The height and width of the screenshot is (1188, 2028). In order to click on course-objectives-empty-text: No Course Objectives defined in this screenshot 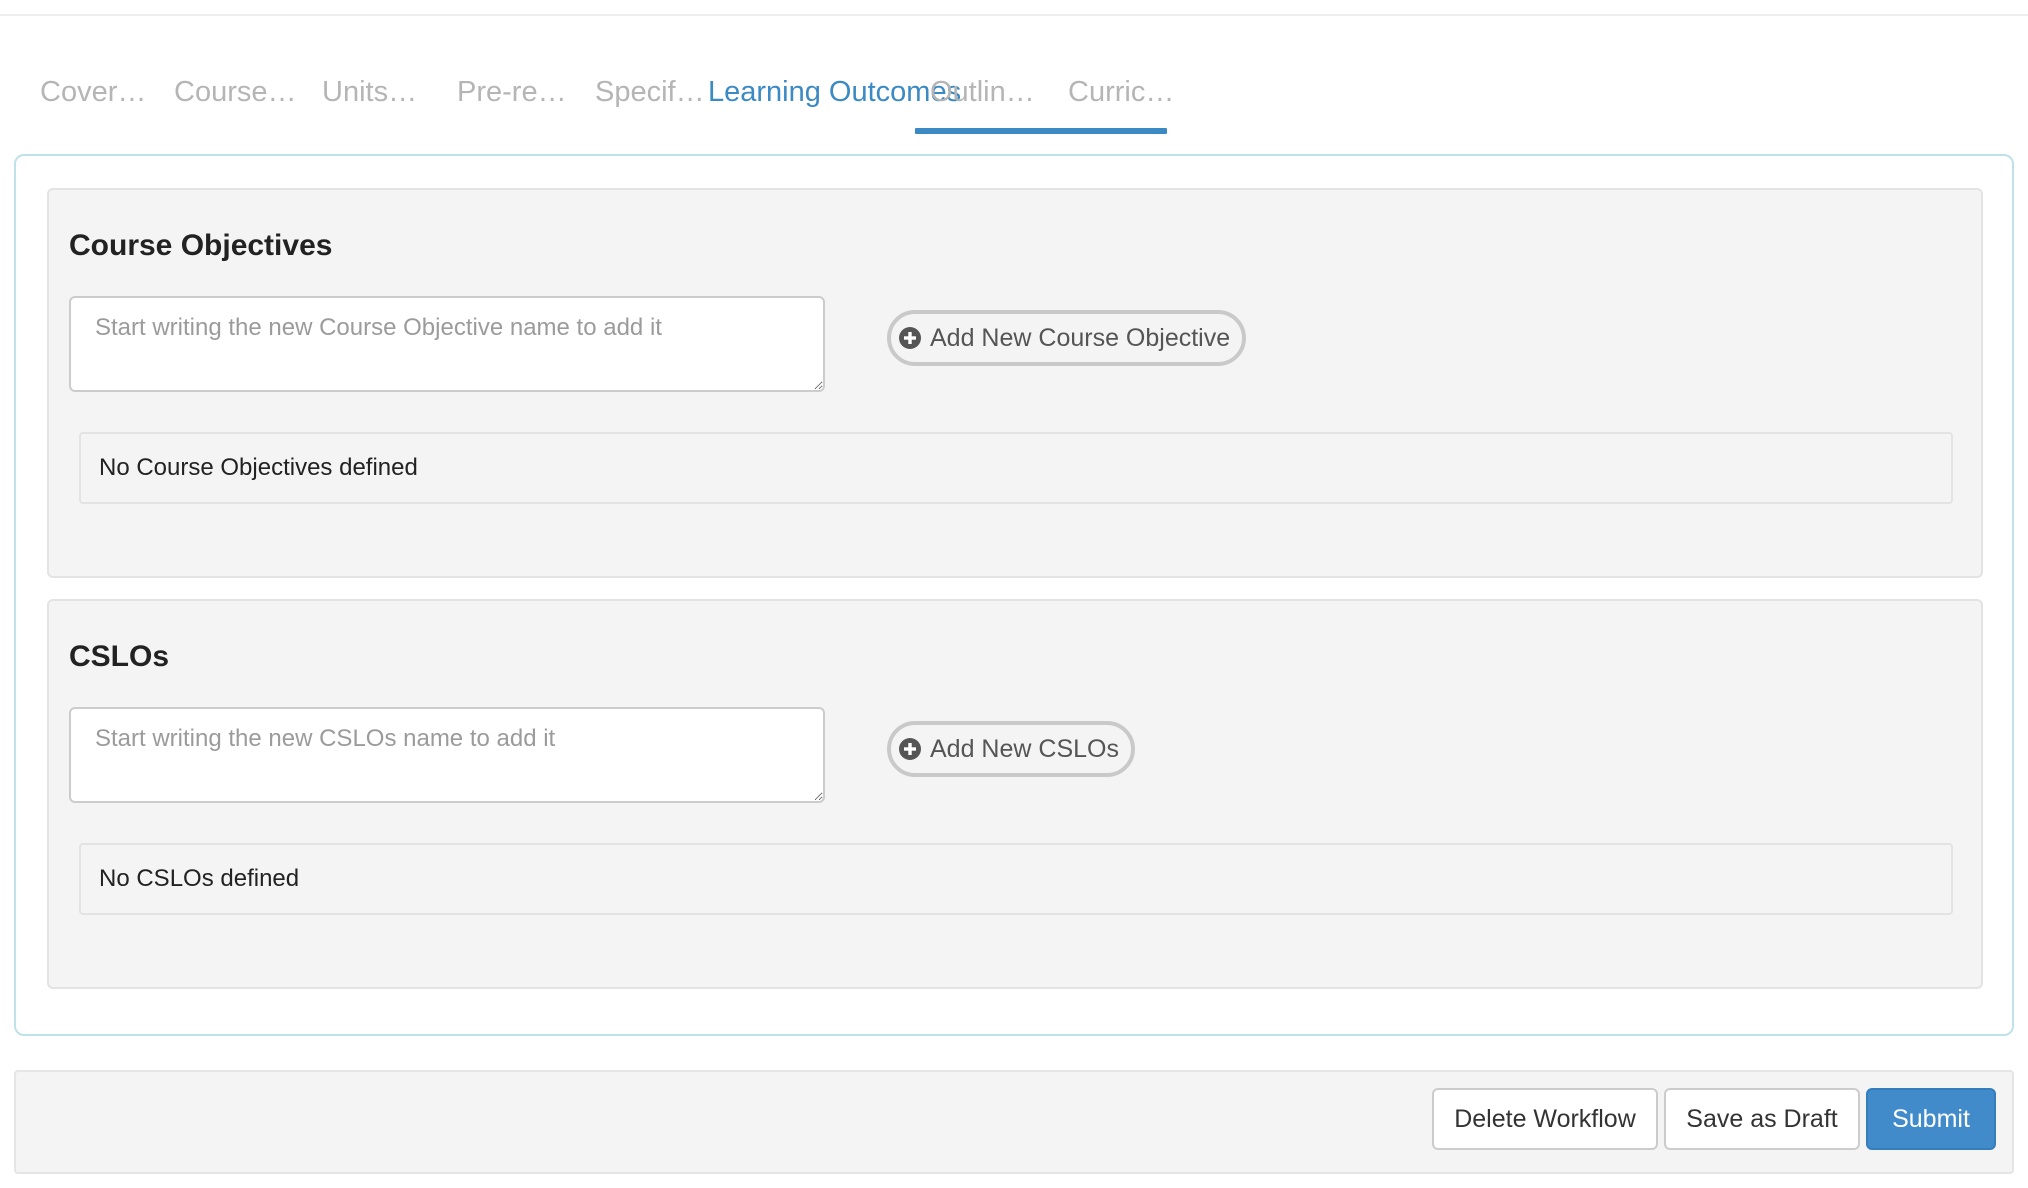, I will do `click(258, 467)`.